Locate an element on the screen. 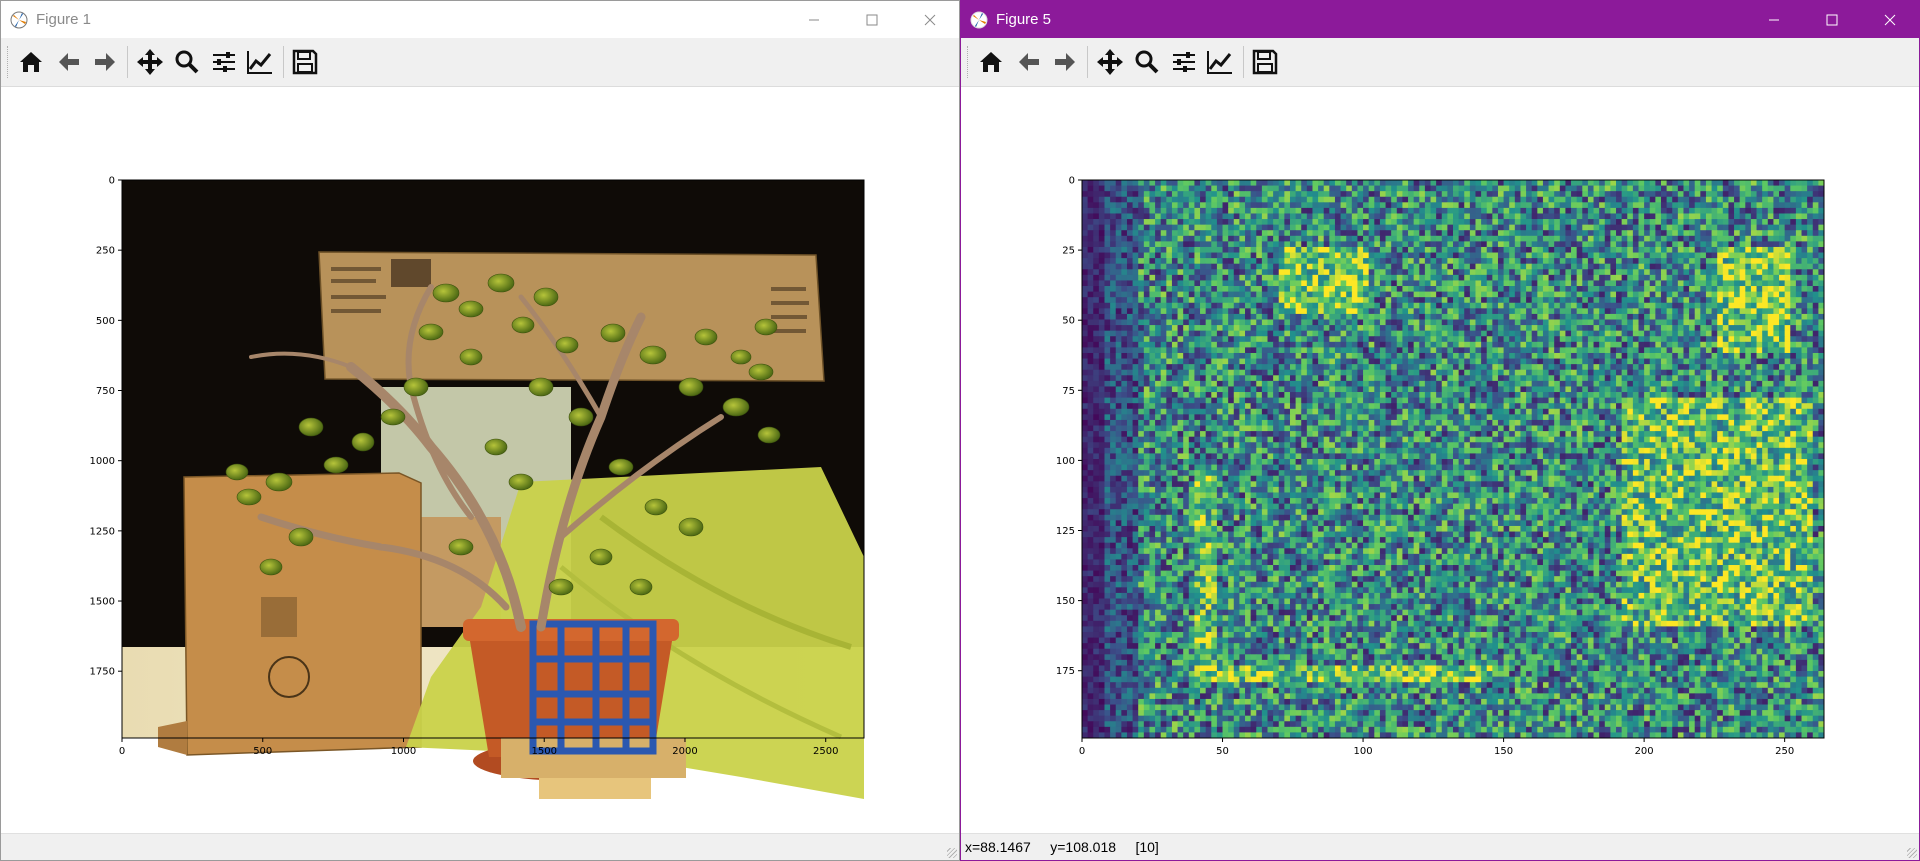  resize-grip is located at coordinates (952, 853).